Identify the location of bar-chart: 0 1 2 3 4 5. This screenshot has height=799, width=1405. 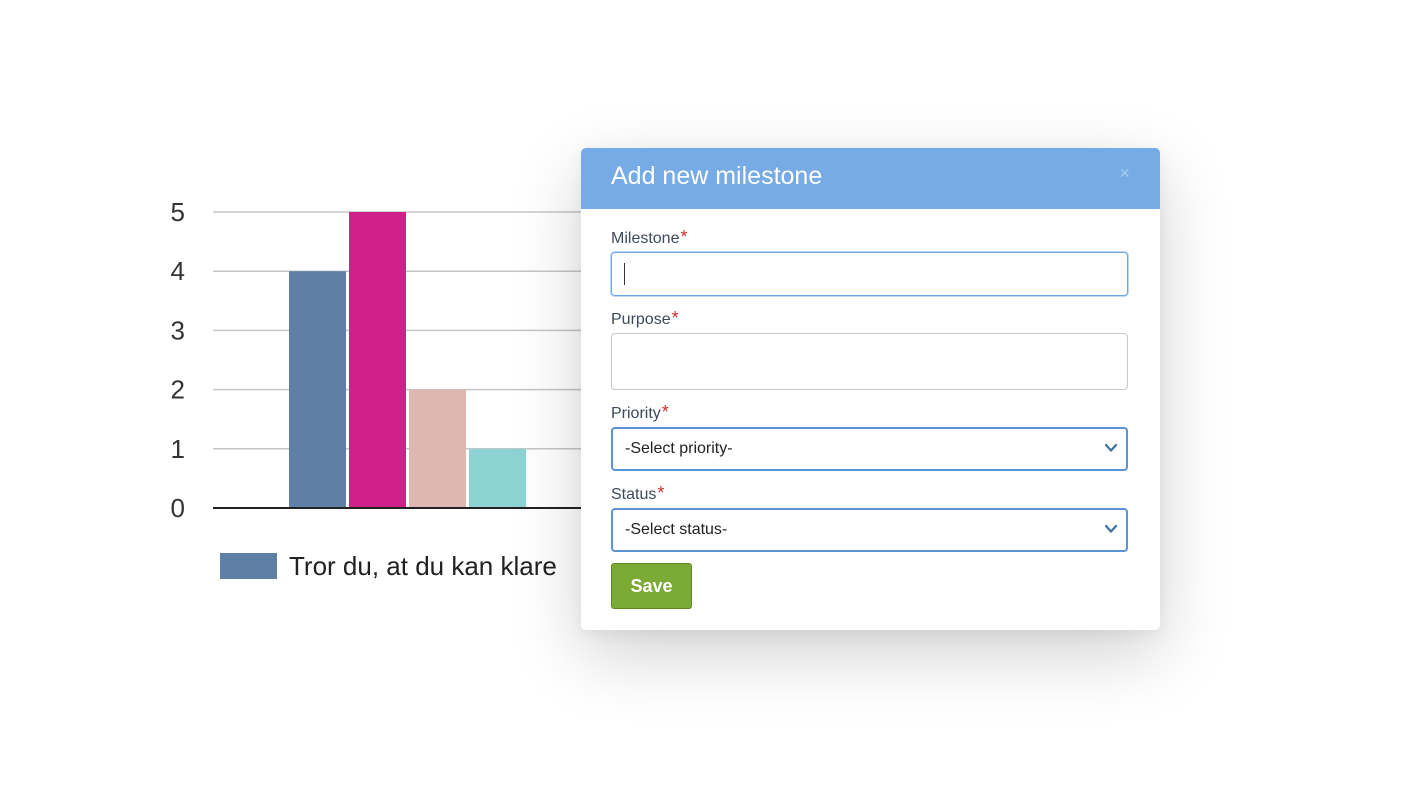
(385, 360).